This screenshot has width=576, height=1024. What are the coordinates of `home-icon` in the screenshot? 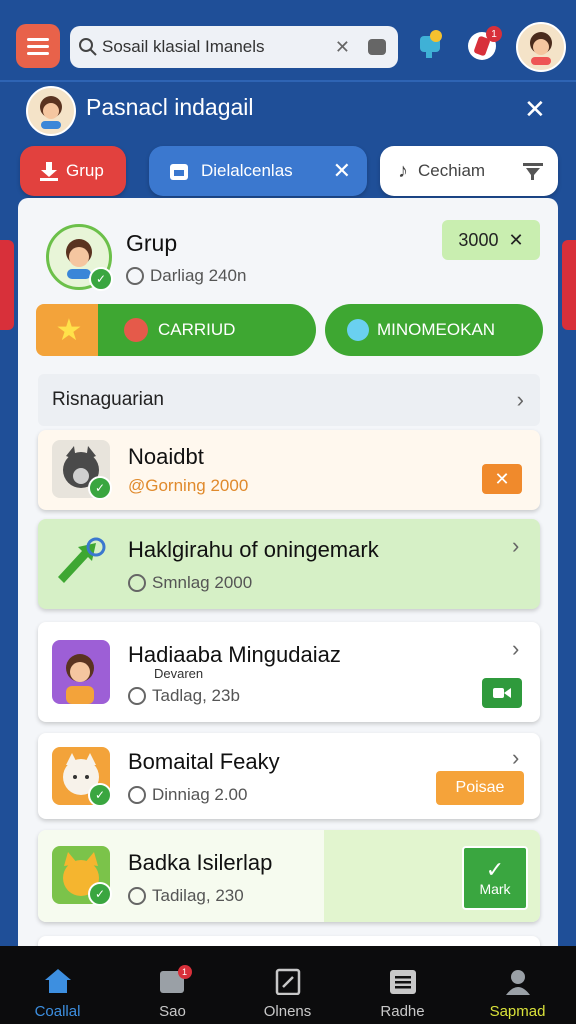 It's located at (57, 981).